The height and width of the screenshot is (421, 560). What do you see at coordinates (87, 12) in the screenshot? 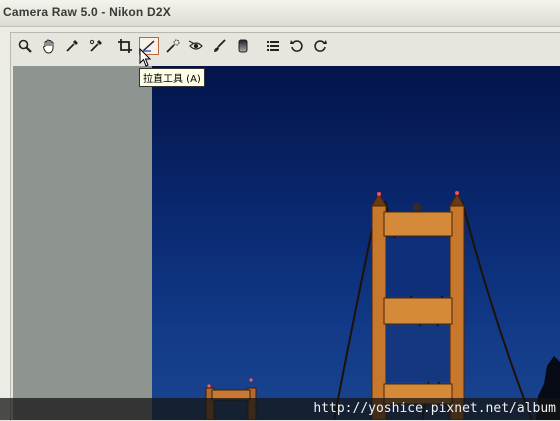
I see `window-title: Camera Raw 5.0 - Nikon D2X` at bounding box center [87, 12].